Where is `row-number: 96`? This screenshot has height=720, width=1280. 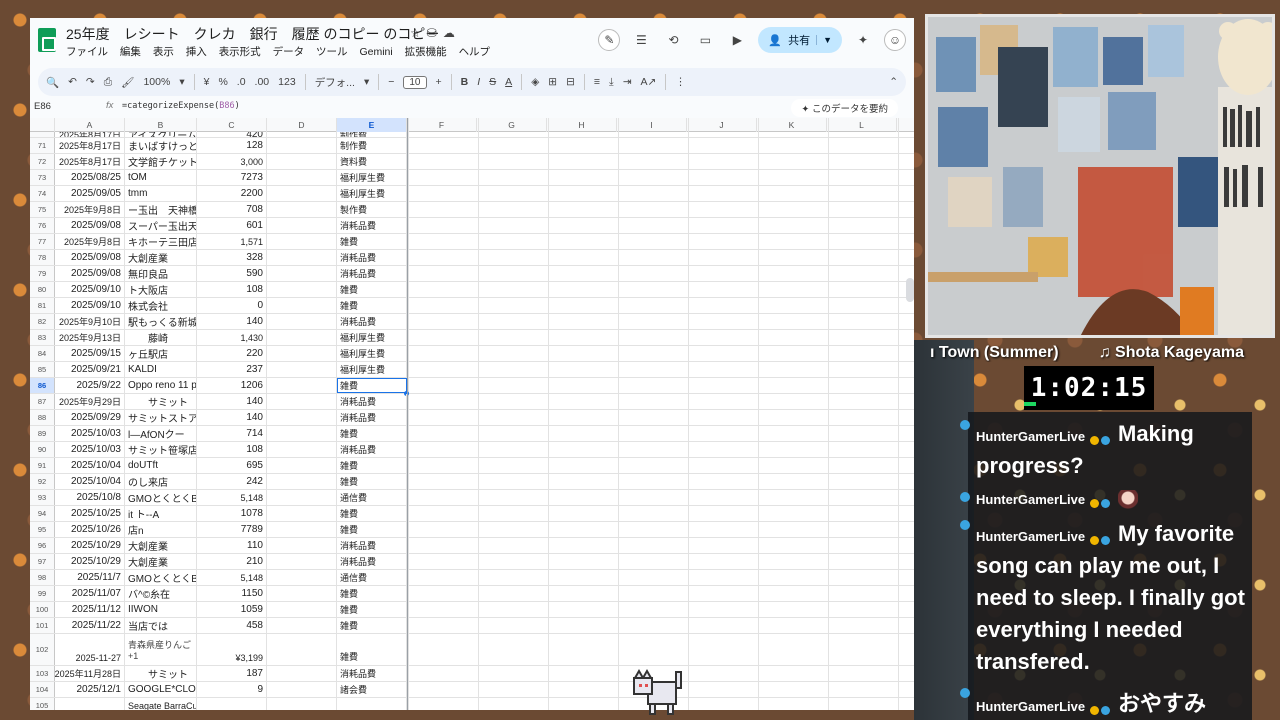
row-number: 96 is located at coordinates (42, 545).